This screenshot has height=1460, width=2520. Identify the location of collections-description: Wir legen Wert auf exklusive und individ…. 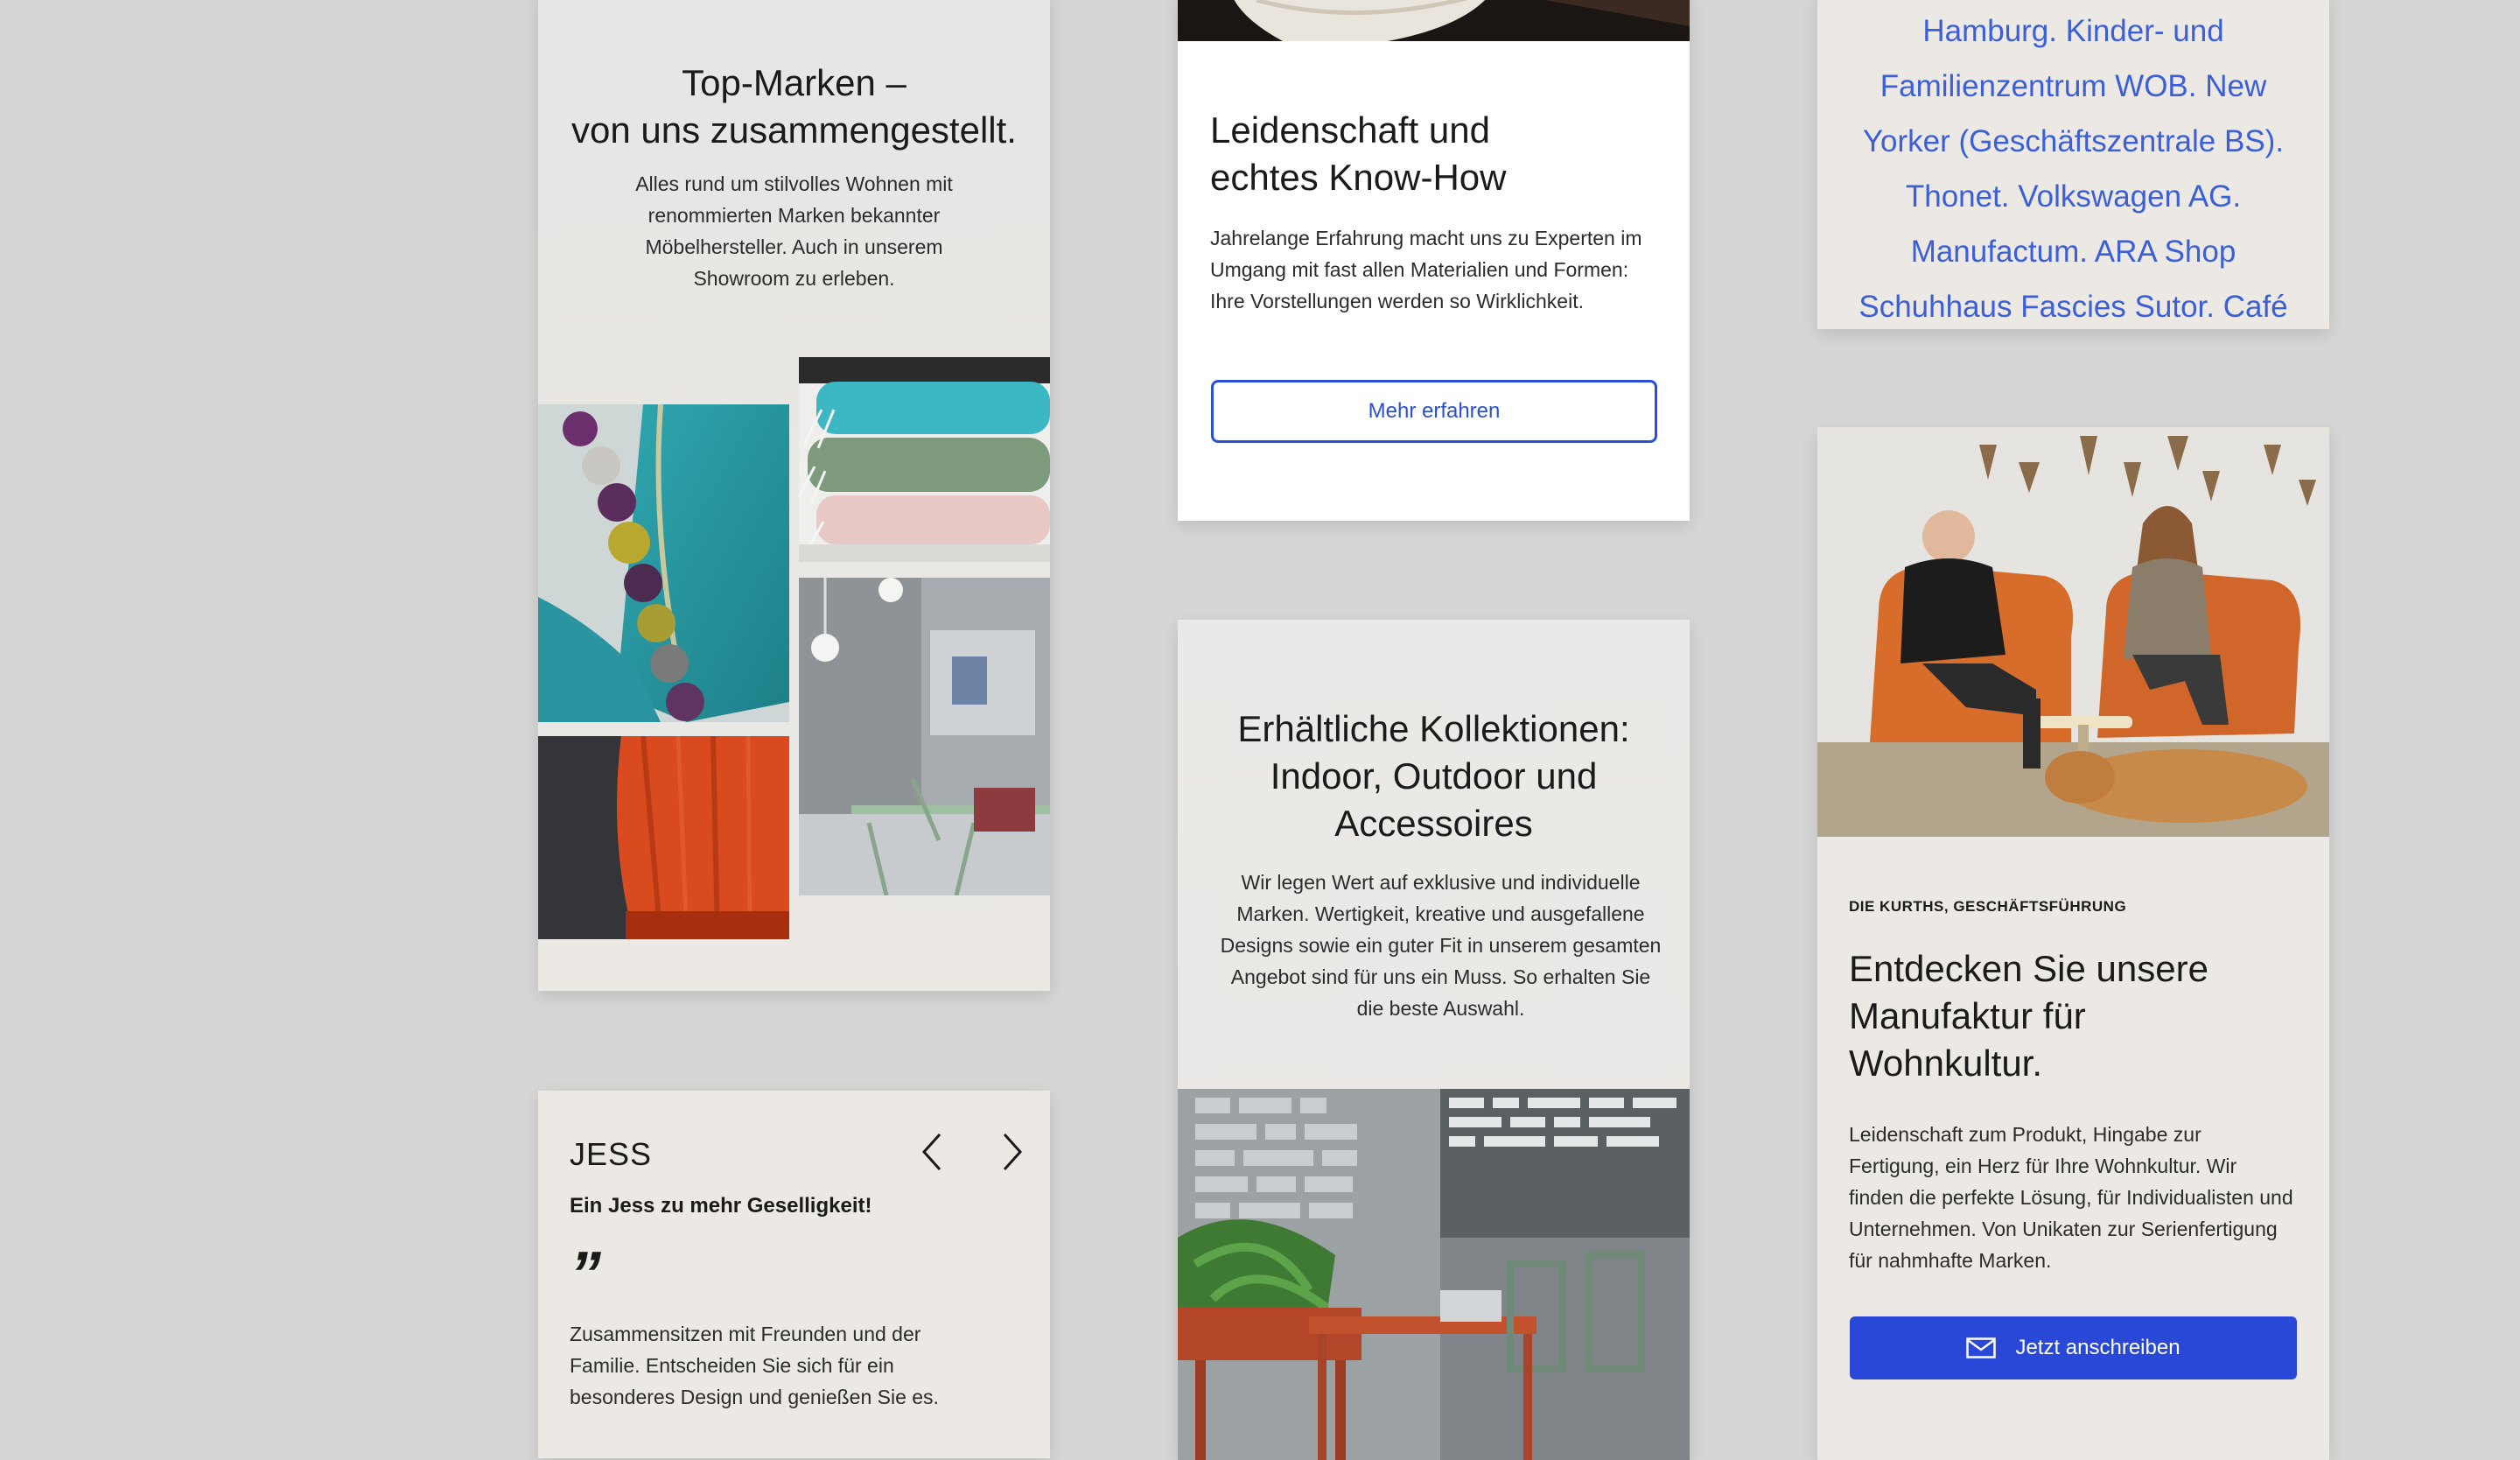
(1441, 945).